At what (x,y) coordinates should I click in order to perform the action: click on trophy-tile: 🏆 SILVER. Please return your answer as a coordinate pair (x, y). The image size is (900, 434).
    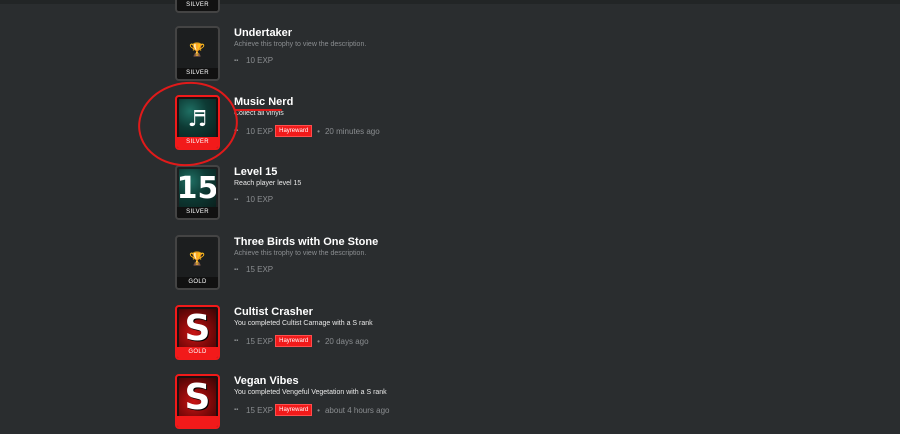
    Looking at the image, I should click on (197, 53).